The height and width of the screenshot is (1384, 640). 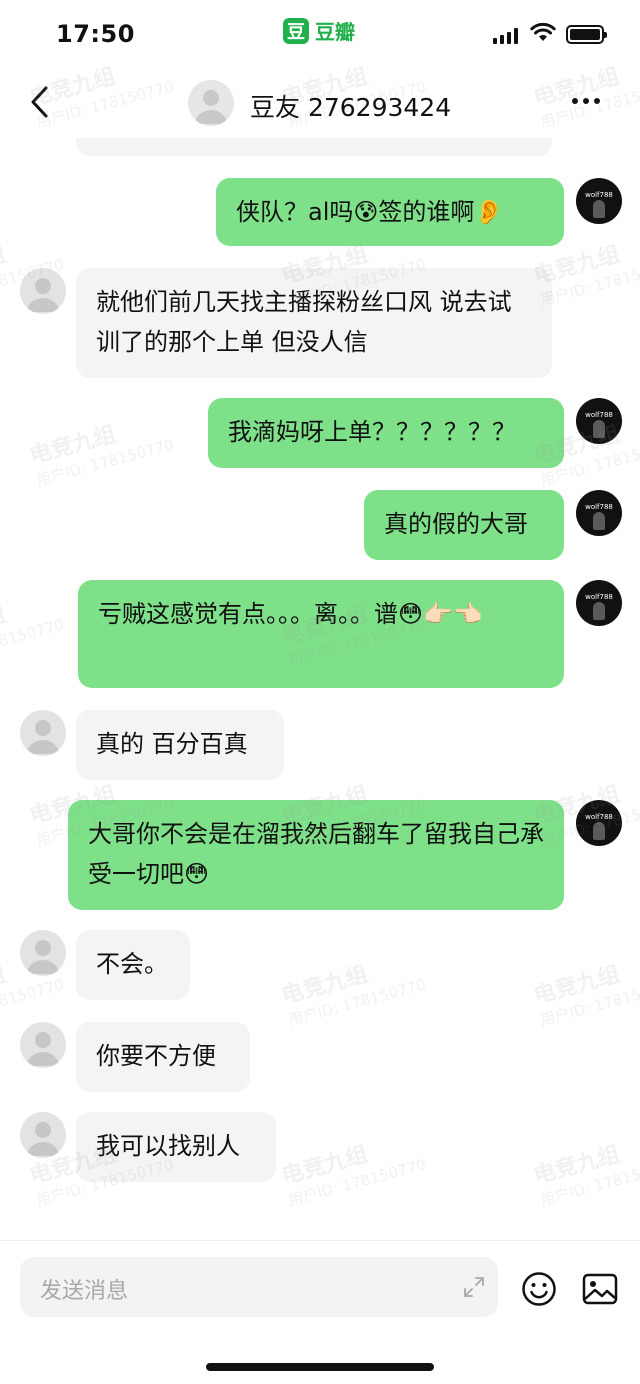 What do you see at coordinates (95, 34) in the screenshot?
I see `status-time: 17:50` at bounding box center [95, 34].